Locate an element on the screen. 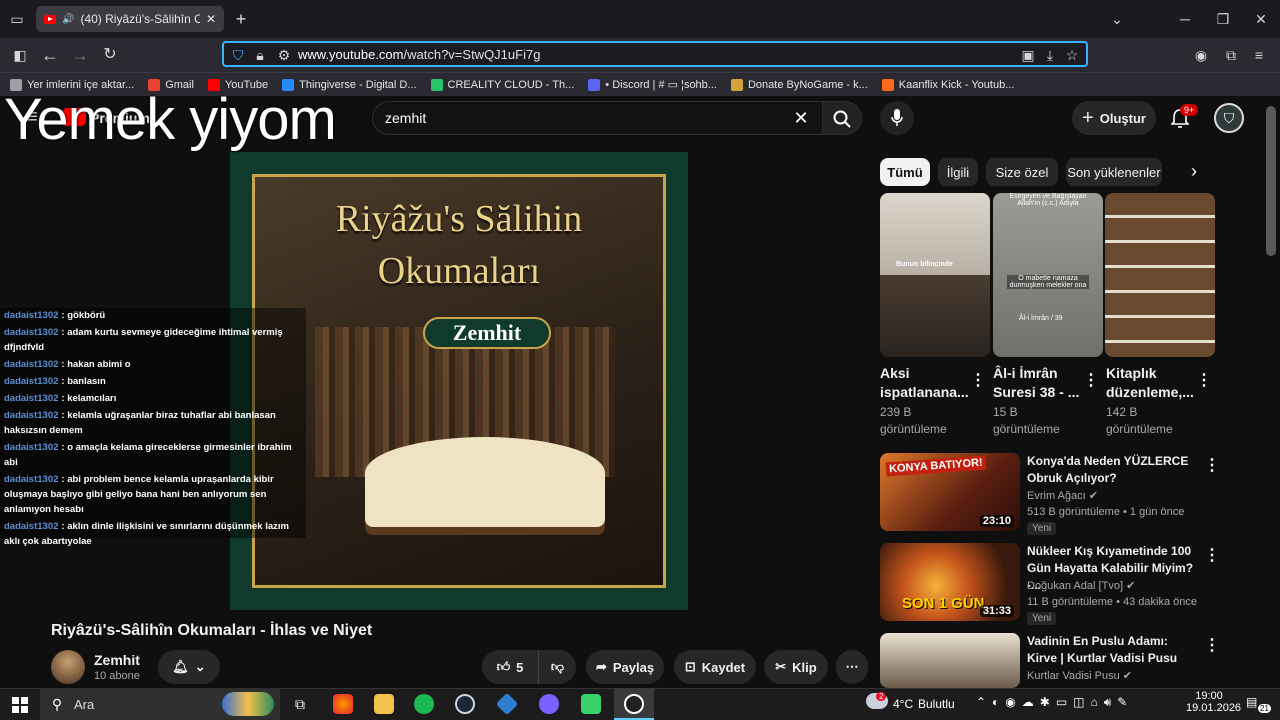 This screenshot has height=720, width=1280. pip-icon: ▣ is located at coordinates (1028, 55).